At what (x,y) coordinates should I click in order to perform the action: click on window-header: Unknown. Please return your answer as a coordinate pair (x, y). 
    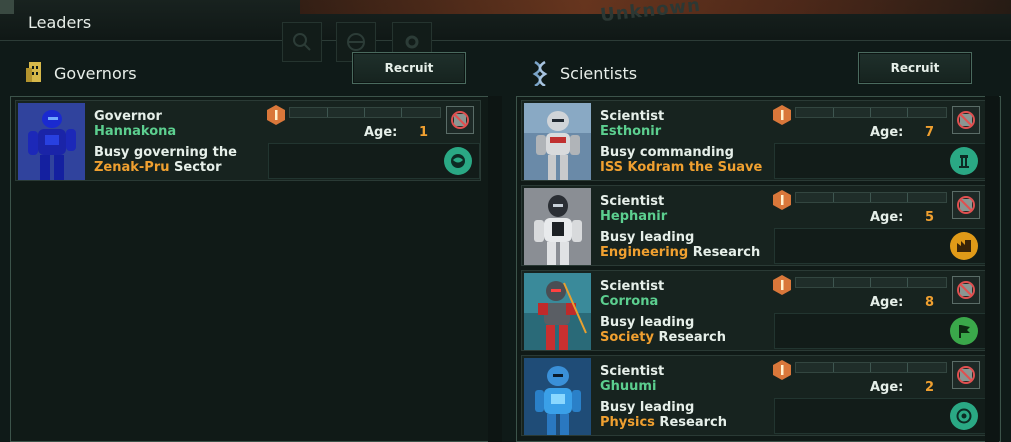
    Looking at the image, I should click on (505, 20).